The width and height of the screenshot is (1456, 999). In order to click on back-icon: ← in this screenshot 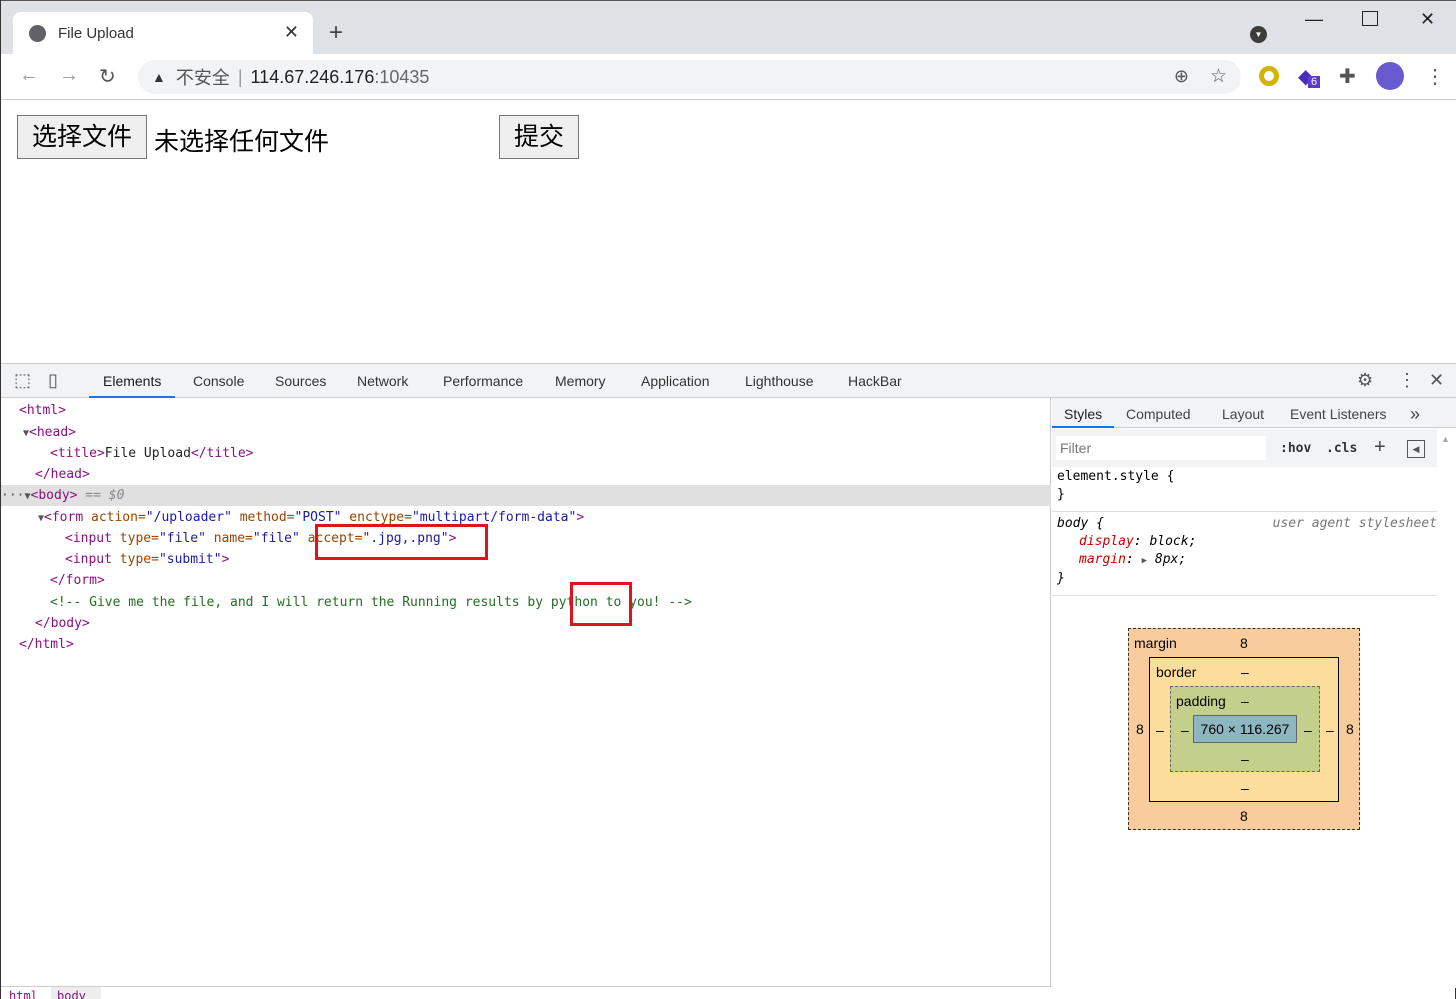, I will do `click(29, 75)`.